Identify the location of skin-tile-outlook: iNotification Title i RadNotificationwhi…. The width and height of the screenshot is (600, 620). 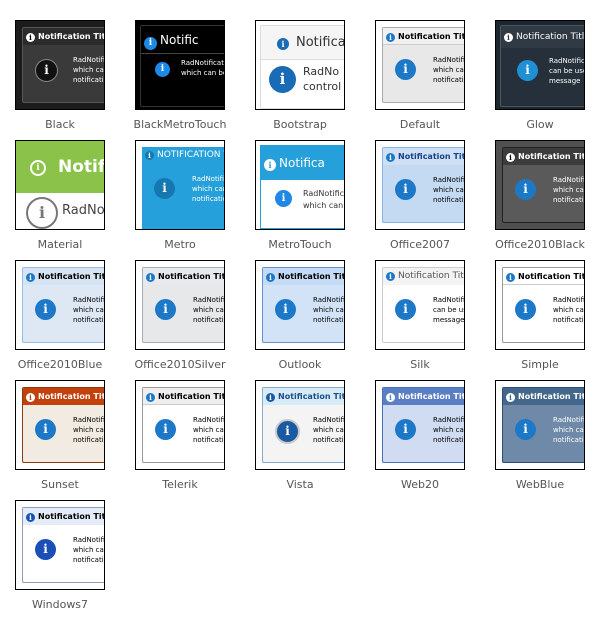
(300, 320).